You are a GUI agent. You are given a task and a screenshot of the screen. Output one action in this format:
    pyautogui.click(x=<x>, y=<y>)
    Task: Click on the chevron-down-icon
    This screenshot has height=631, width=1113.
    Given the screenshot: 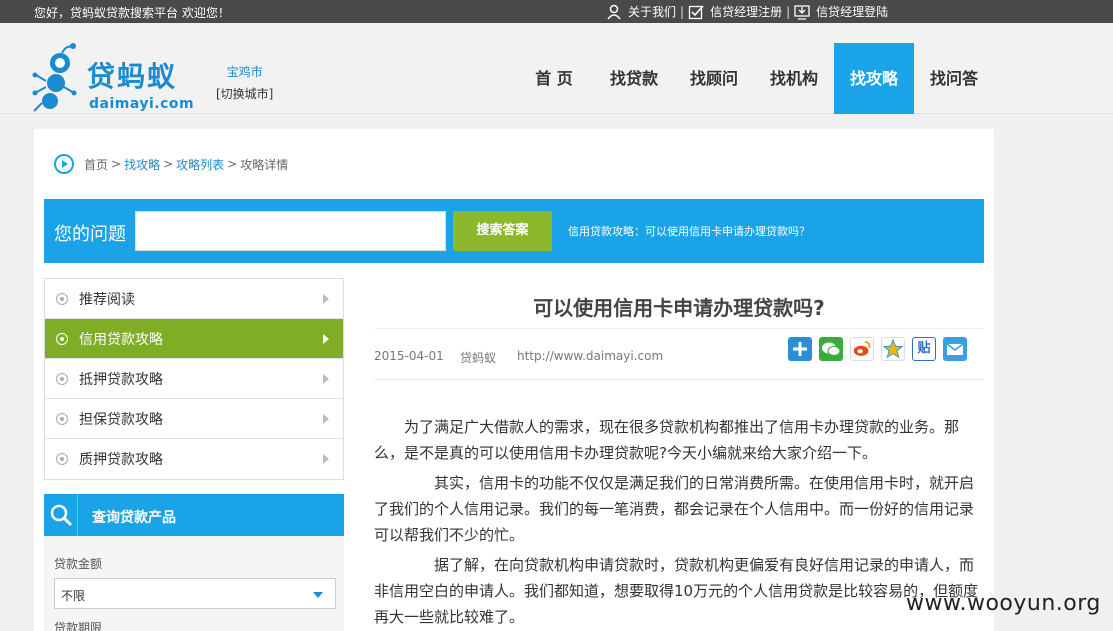 What is the action you would take?
    pyautogui.click(x=318, y=595)
    